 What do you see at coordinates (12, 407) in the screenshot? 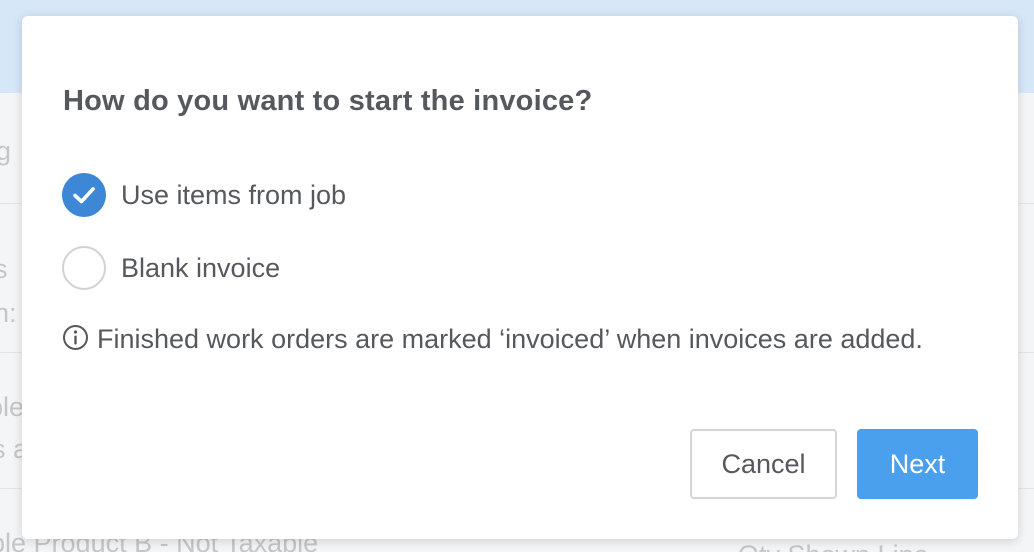
I see `background-text: ple` at bounding box center [12, 407].